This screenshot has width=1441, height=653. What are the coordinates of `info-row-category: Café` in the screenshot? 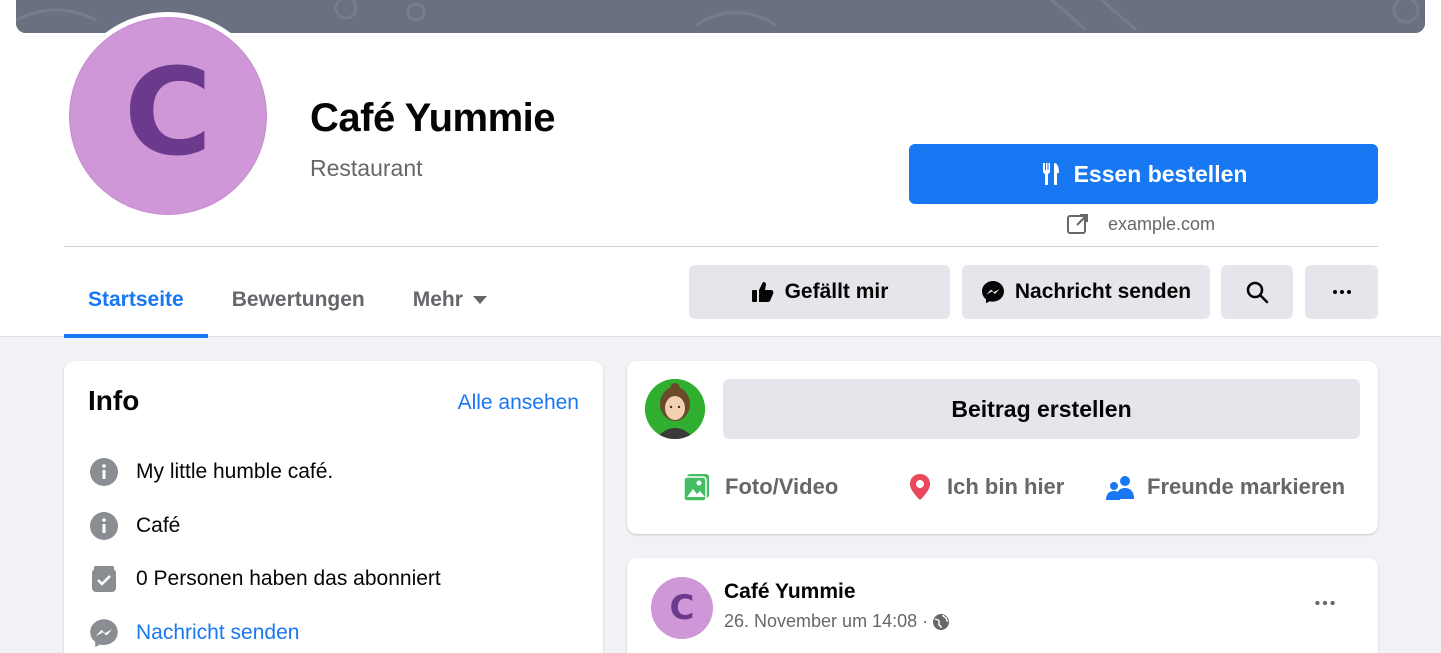 It's located at (134, 526).